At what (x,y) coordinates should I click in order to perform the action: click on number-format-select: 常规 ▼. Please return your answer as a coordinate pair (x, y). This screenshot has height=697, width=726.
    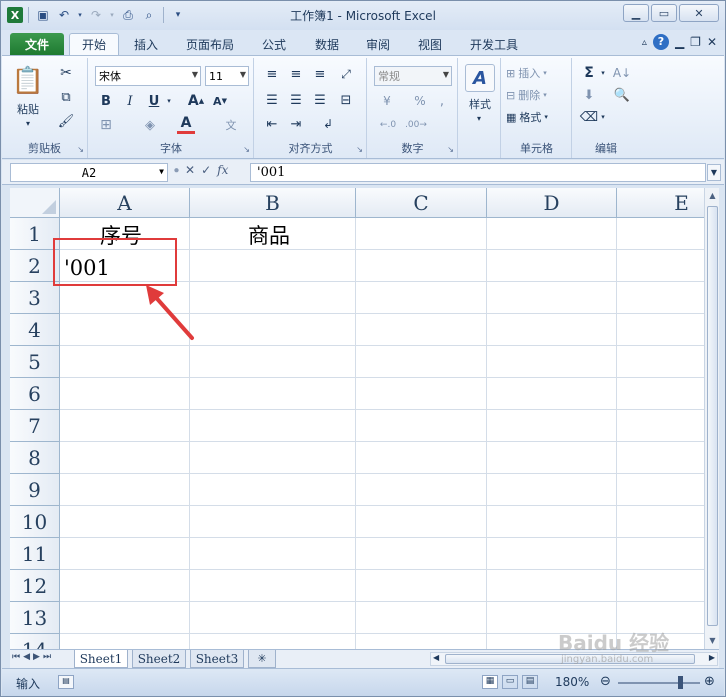
    Looking at the image, I should click on (413, 76).